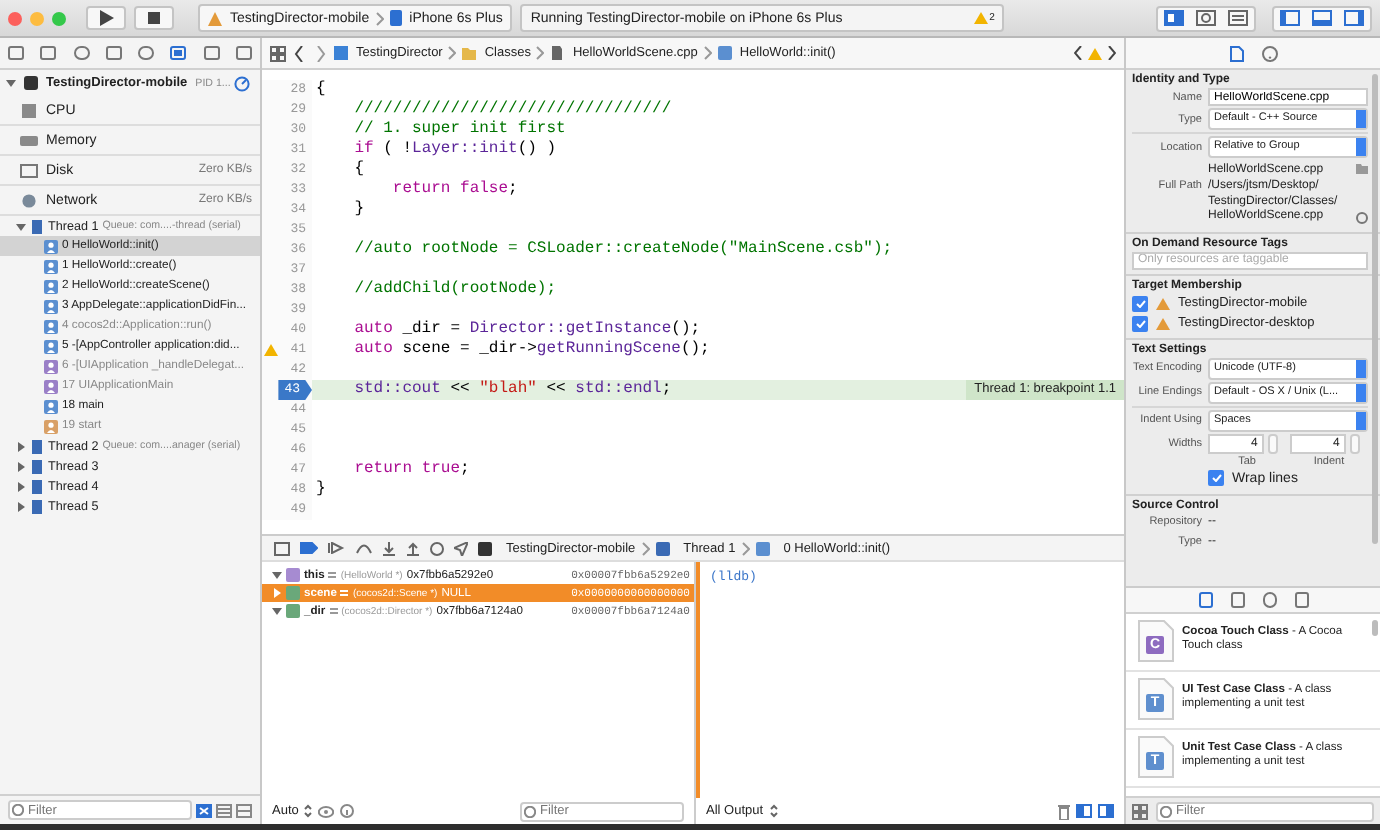  What do you see at coordinates (1078, 53) in the screenshot?
I see `previous-issue-icon` at bounding box center [1078, 53].